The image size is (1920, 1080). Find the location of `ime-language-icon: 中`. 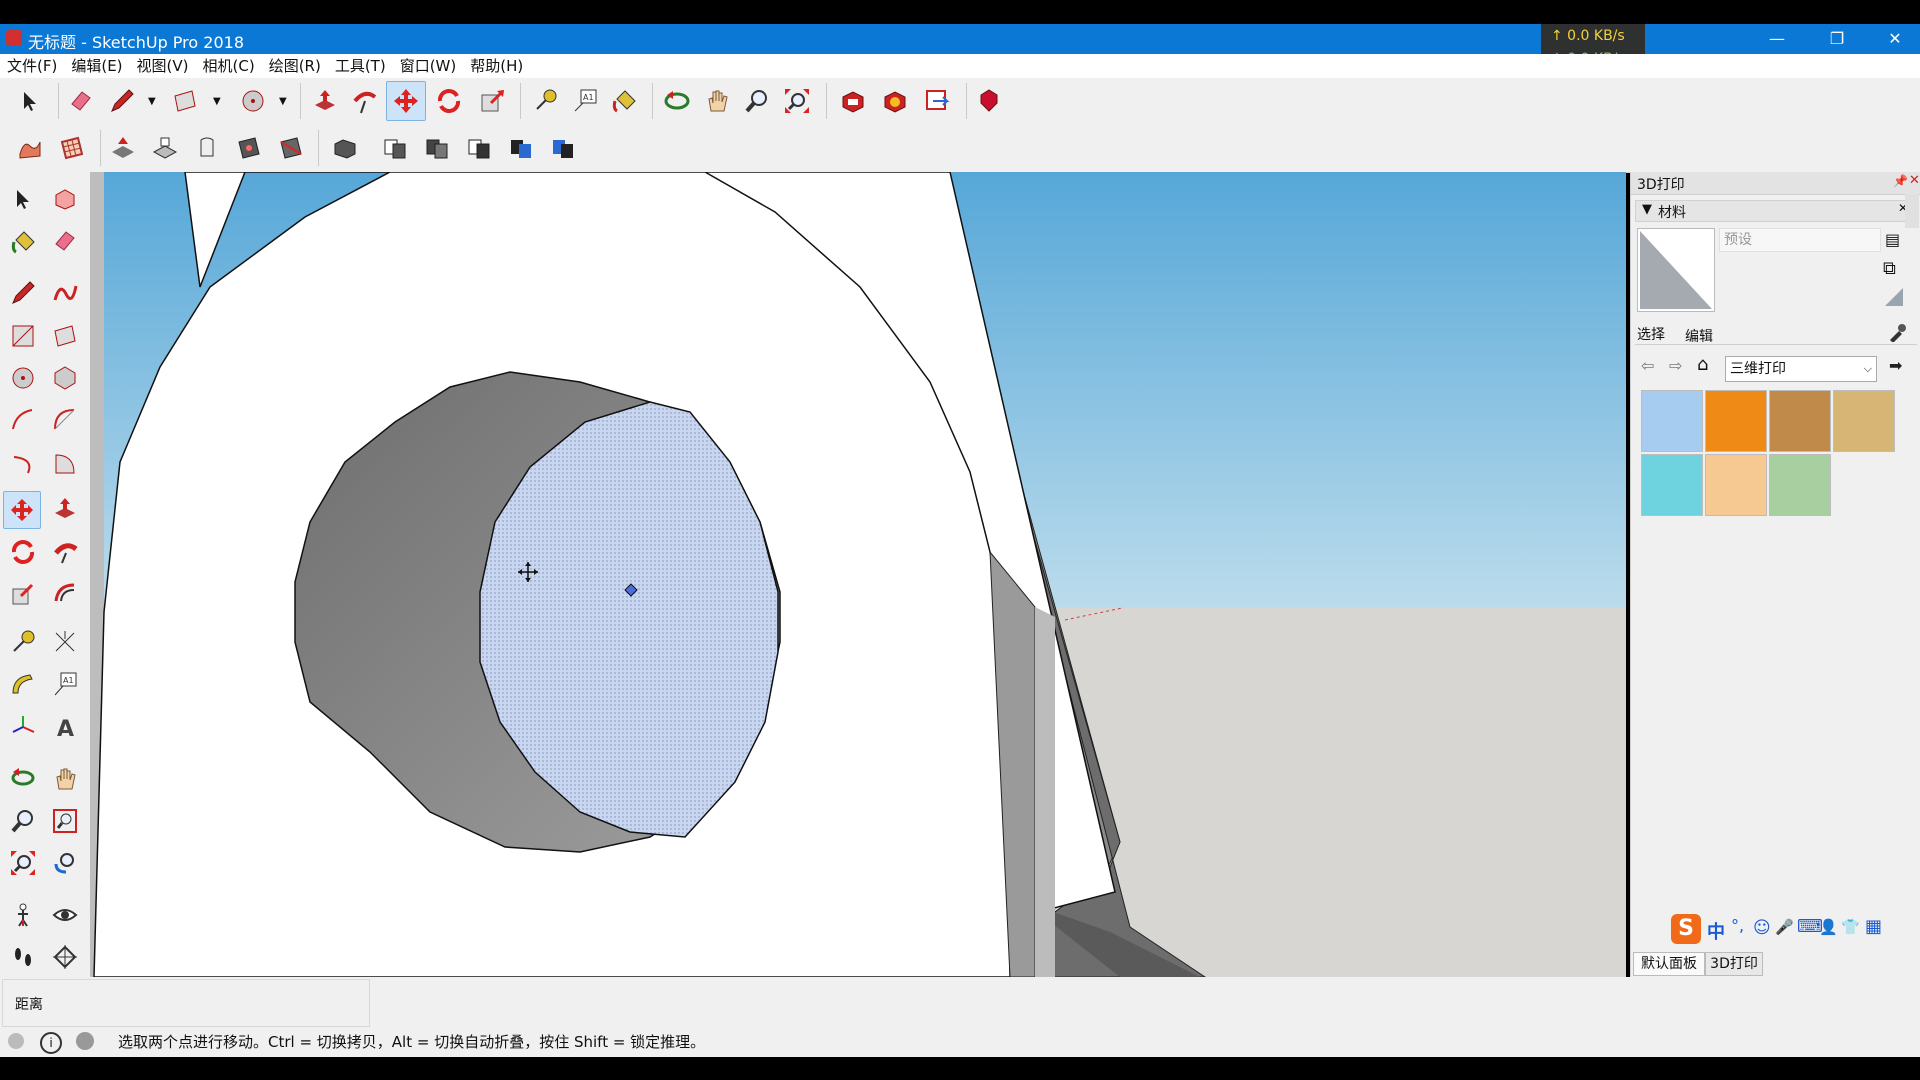

ime-language-icon: 中 is located at coordinates (1716, 931).